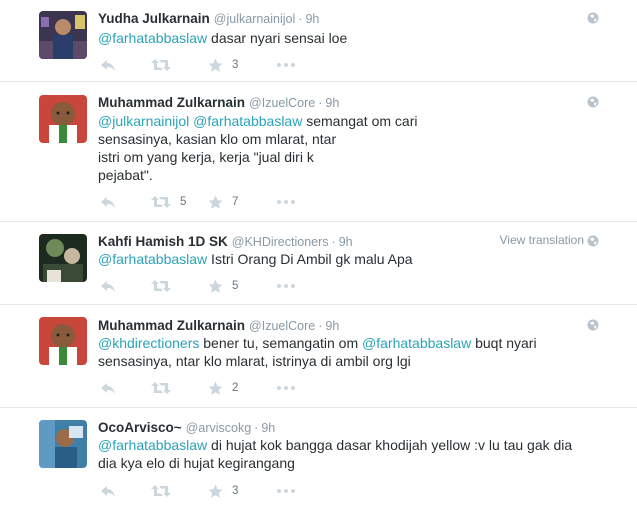  Describe the element at coordinates (163, 241) in the screenshot. I see `author-name: Kahfi Hamish 1D SK` at that location.